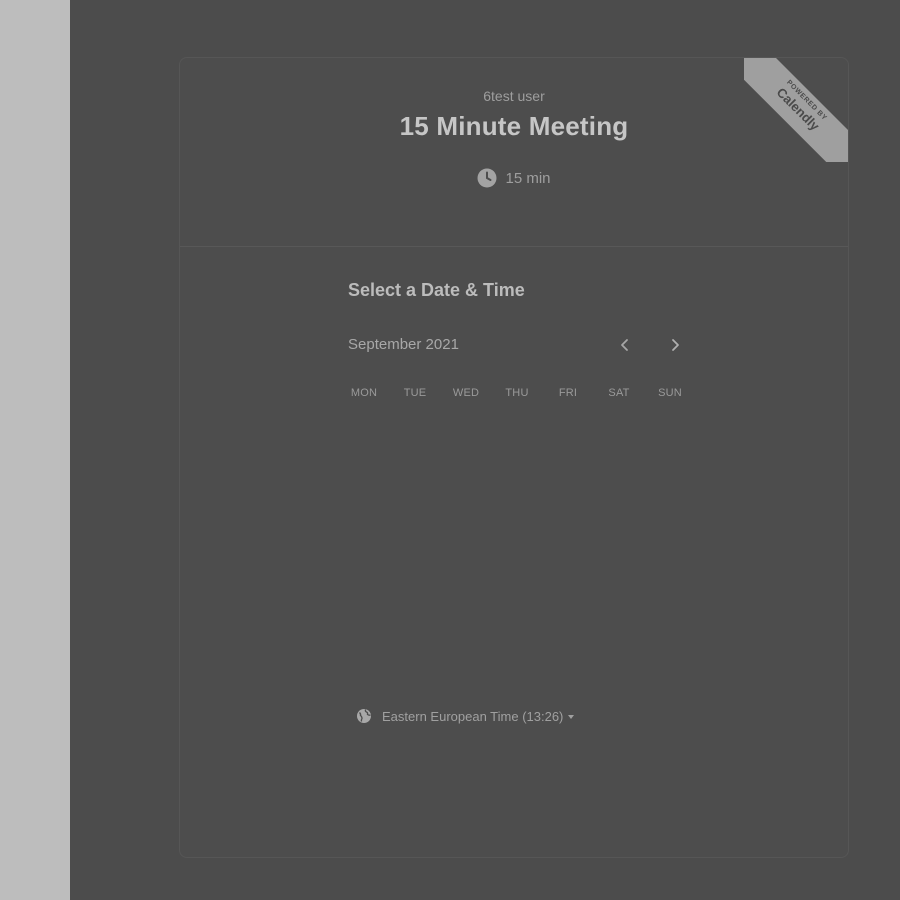 The image size is (900, 900). I want to click on powered-by-calendly-badge: POWERED BY Calendly, so click(796, 110).